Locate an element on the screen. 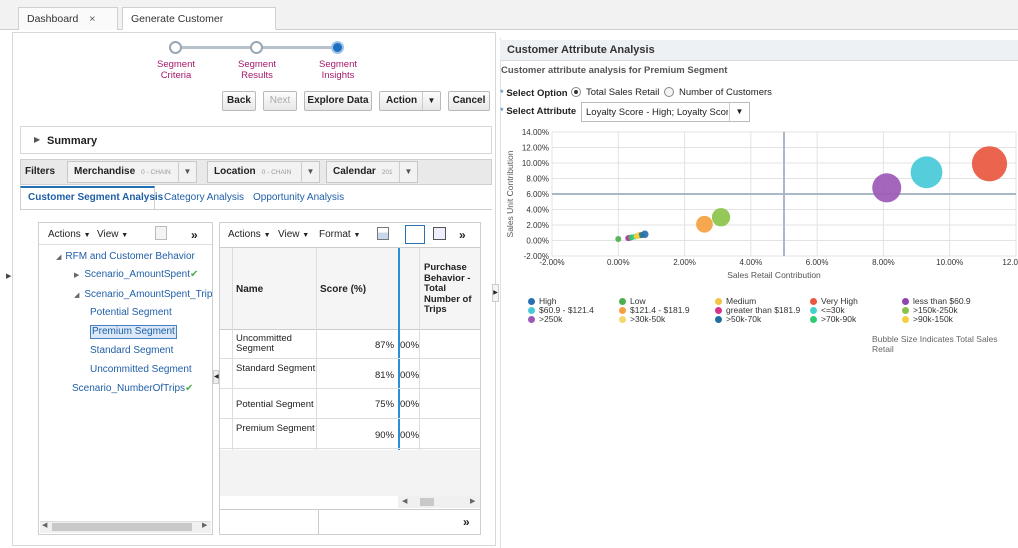 This screenshot has width=1018, height=548. tab-customer-segment-analysis: Customer Segment Analysis is located at coordinates (95, 198).